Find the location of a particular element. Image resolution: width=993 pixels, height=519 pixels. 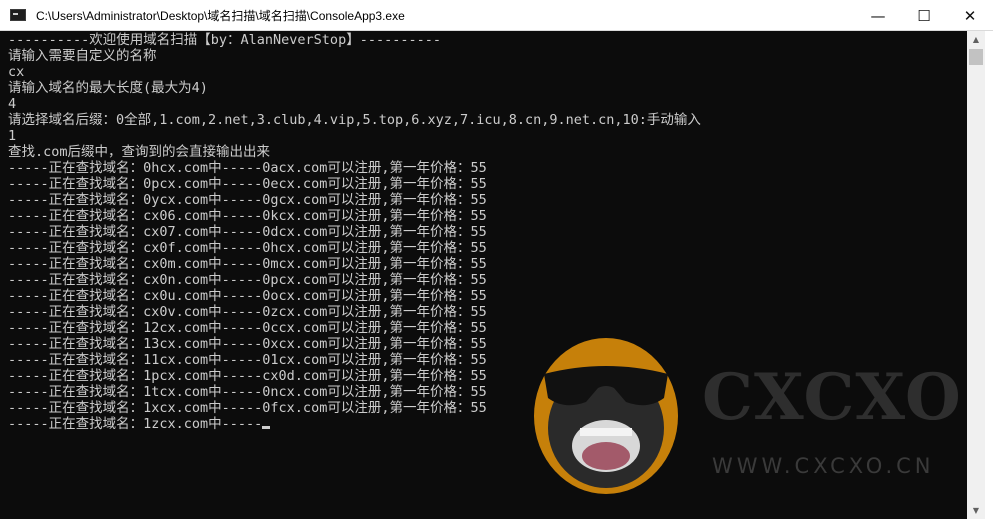

console-line: 请输入需要自定义的名称 is located at coordinates (82, 56).